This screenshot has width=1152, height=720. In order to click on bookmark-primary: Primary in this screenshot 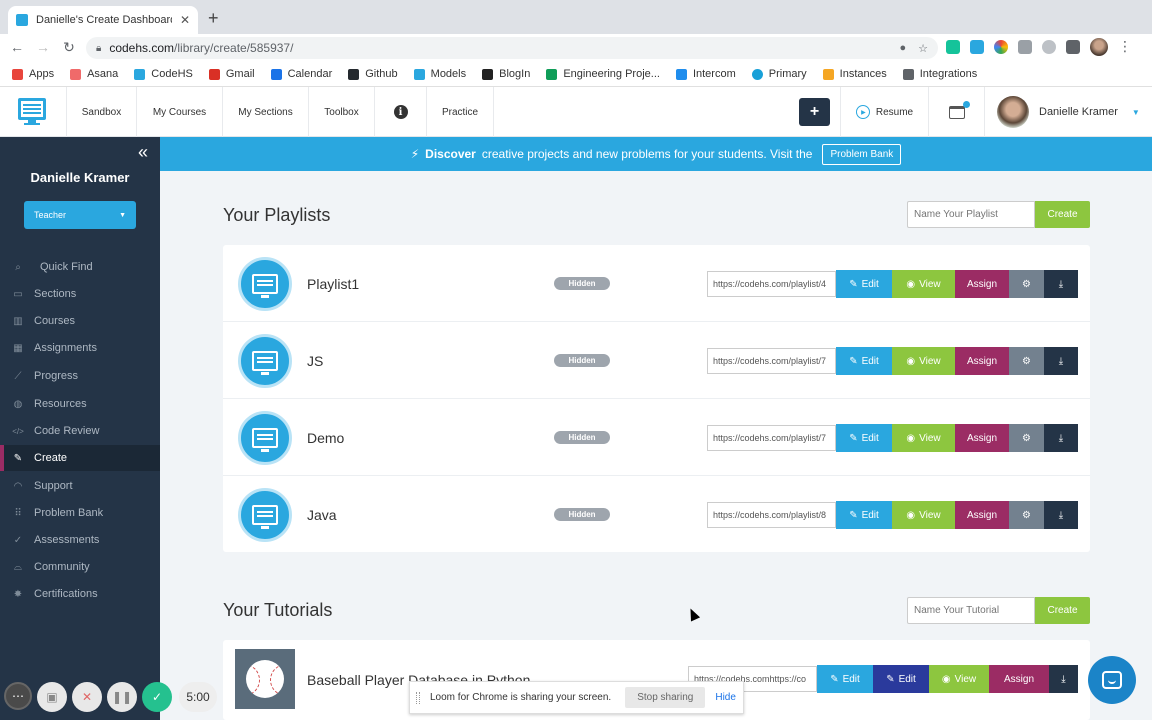, I will do `click(779, 74)`.